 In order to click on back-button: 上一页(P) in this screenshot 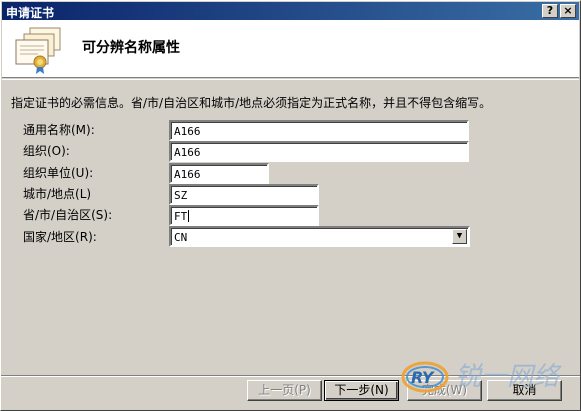, I will do `click(284, 390)`.